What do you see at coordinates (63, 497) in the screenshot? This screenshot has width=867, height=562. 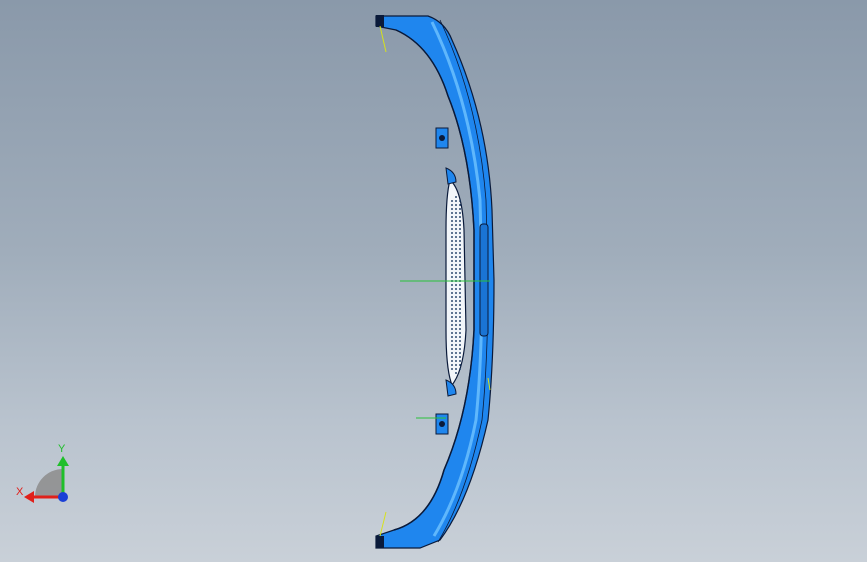 I see `z-axis-origin` at bounding box center [63, 497].